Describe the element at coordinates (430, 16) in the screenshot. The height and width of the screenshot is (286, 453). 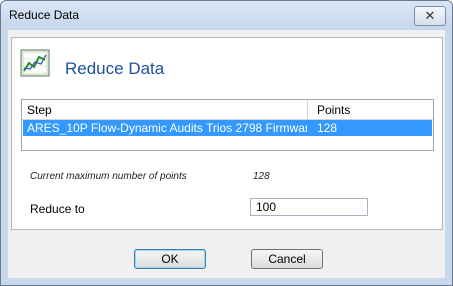
I see `close-button: ✕` at that location.